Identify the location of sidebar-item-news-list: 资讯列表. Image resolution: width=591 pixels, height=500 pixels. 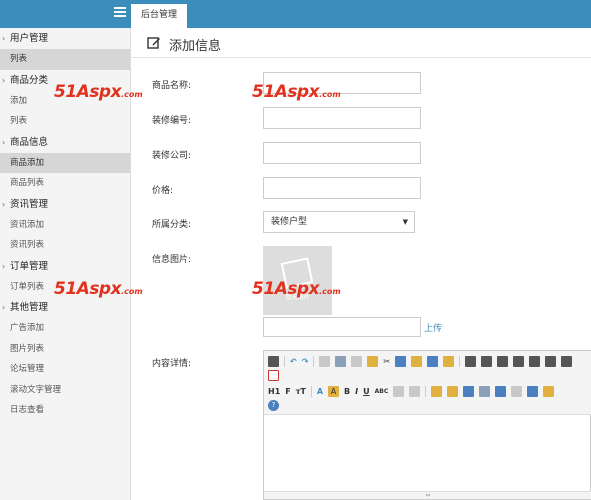
(65, 245).